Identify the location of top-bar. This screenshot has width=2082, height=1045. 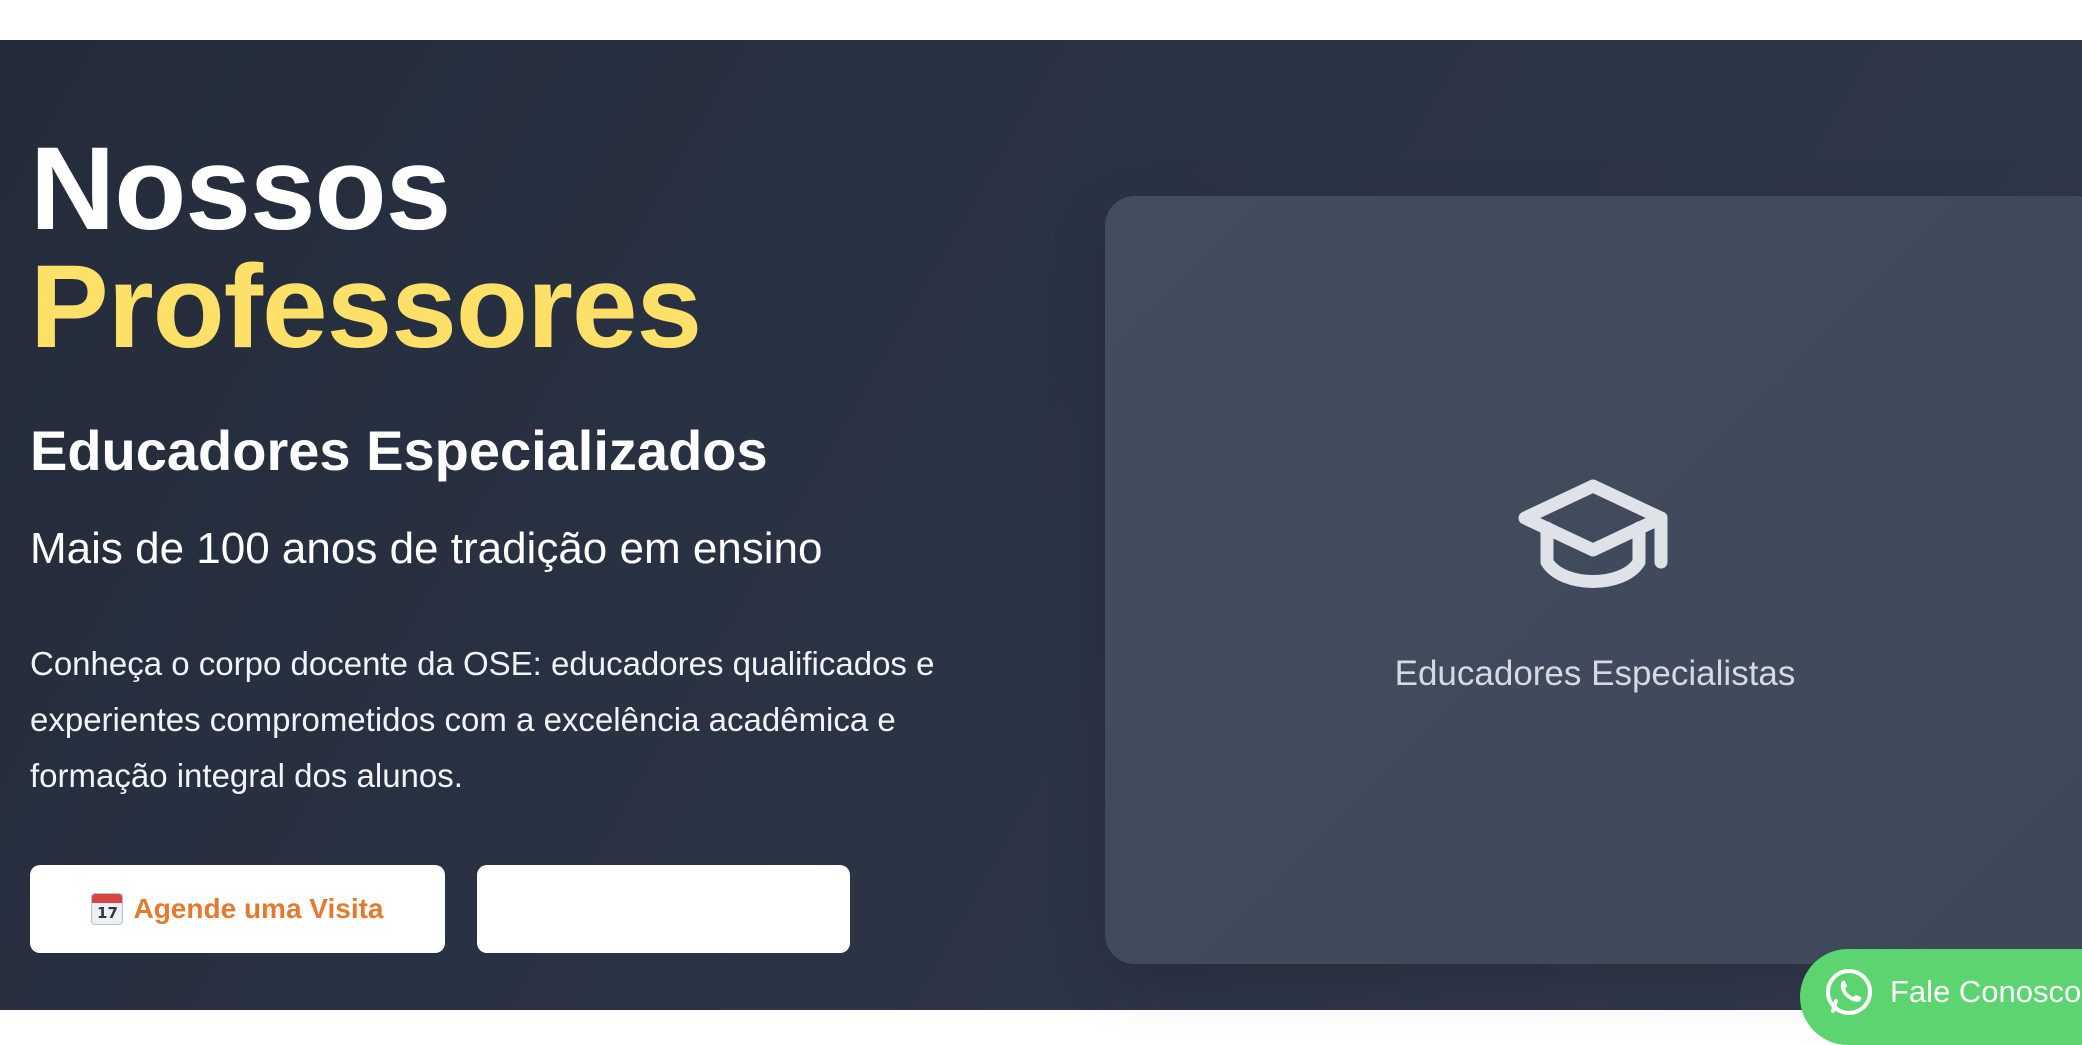
(1041, 20).